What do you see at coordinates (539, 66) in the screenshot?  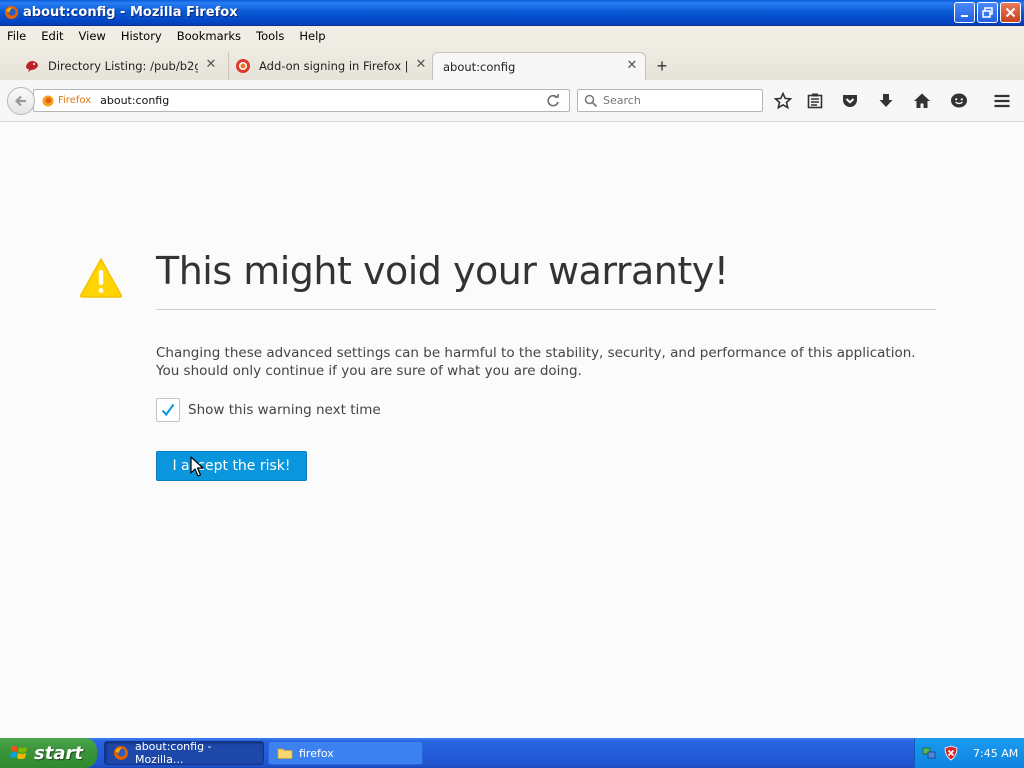 I see `tab-about-config: about:config ✕` at bounding box center [539, 66].